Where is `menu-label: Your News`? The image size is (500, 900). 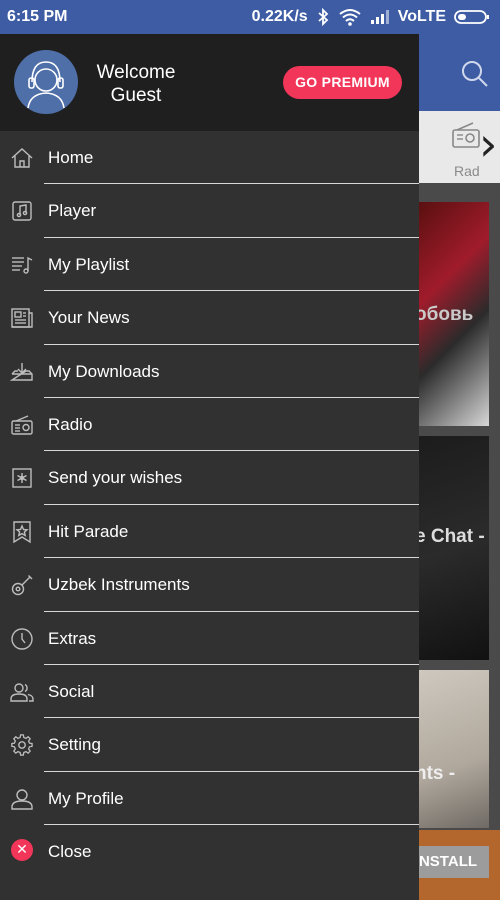 menu-label: Your News is located at coordinates (89, 318).